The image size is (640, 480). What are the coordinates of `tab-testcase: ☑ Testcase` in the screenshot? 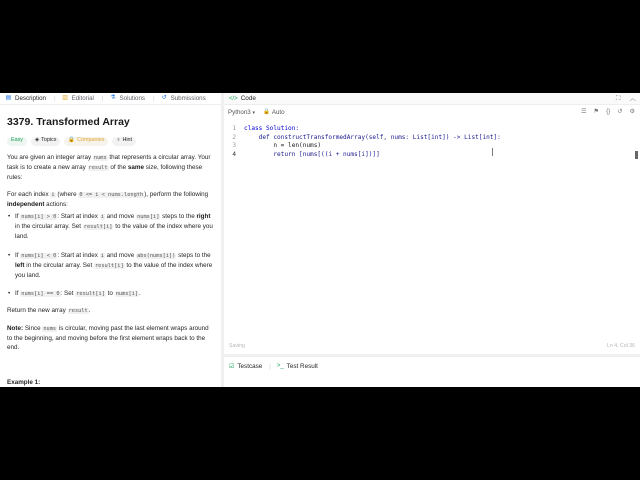 It's located at (245, 366).